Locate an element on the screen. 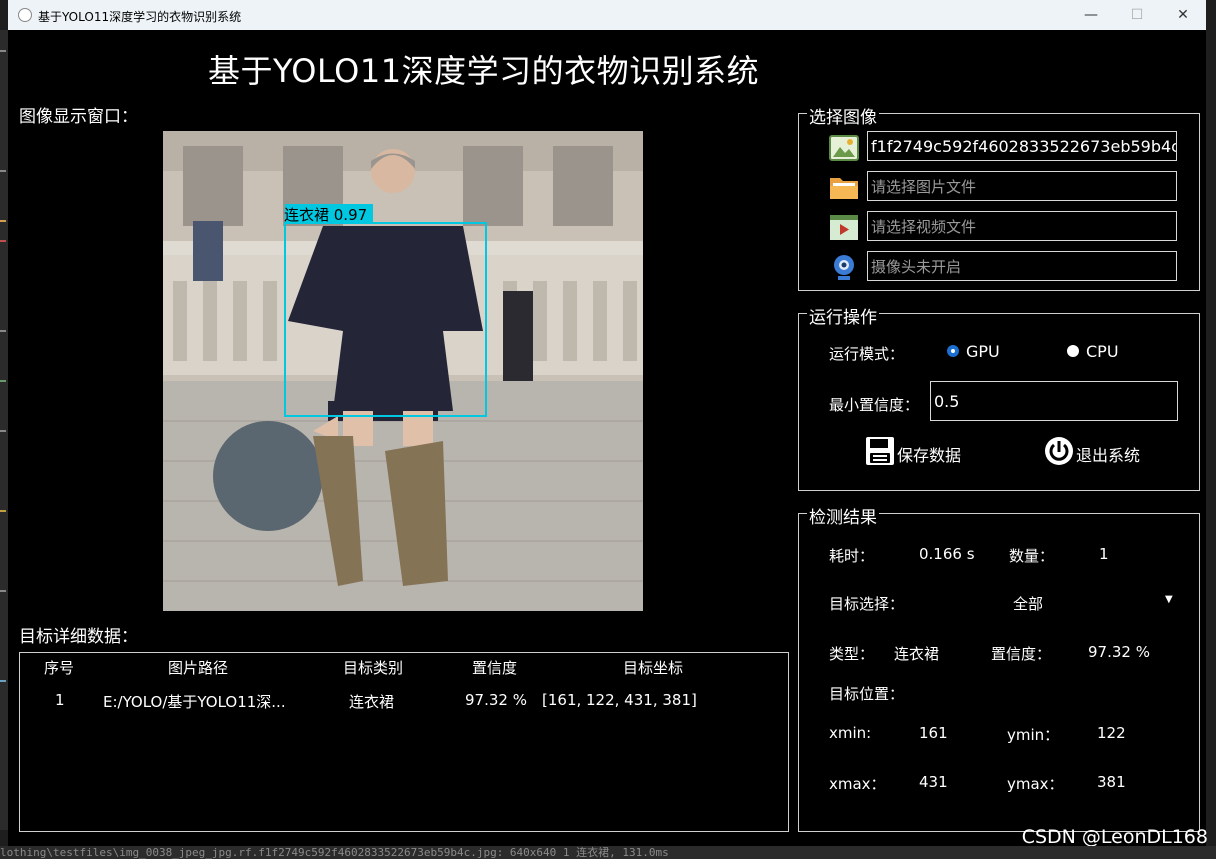  chevron-down-icon: ▼ is located at coordinates (1169, 599).